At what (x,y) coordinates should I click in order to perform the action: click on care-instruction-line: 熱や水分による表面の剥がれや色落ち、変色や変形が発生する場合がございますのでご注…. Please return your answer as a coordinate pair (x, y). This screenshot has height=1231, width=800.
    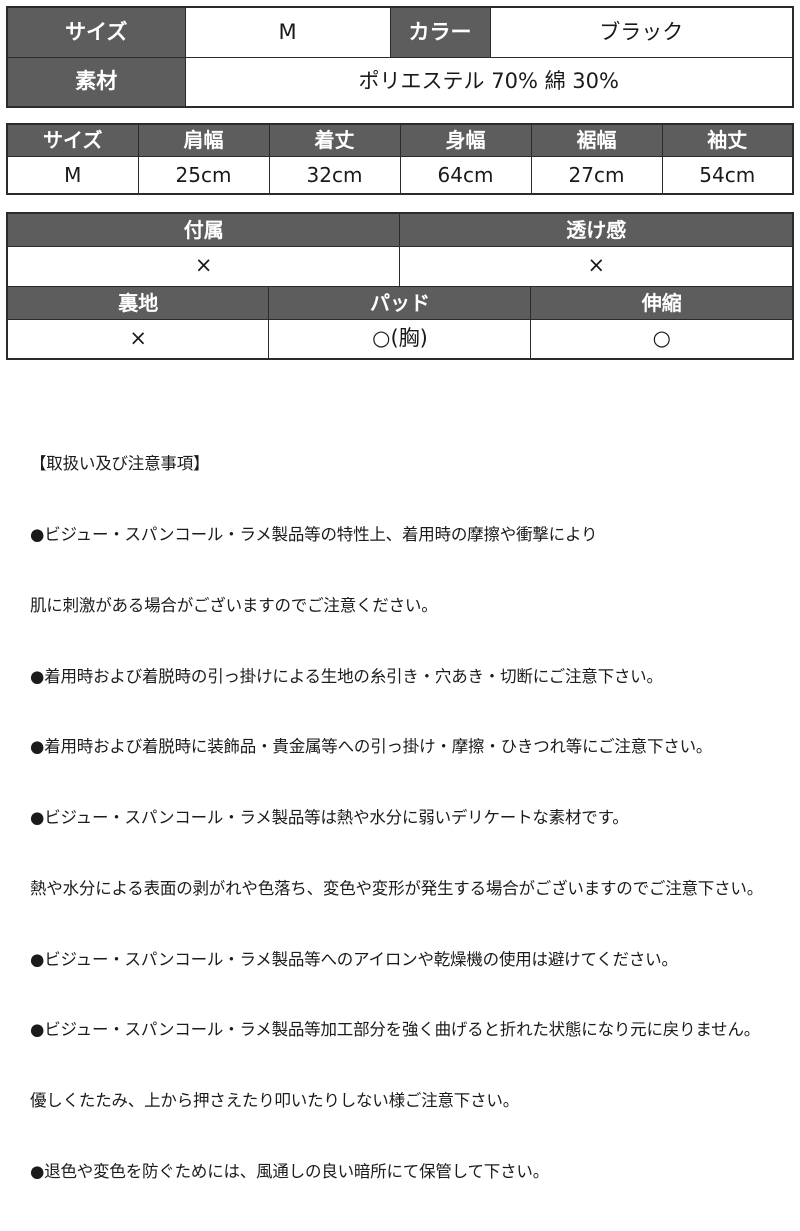
    Looking at the image, I should click on (397, 888).